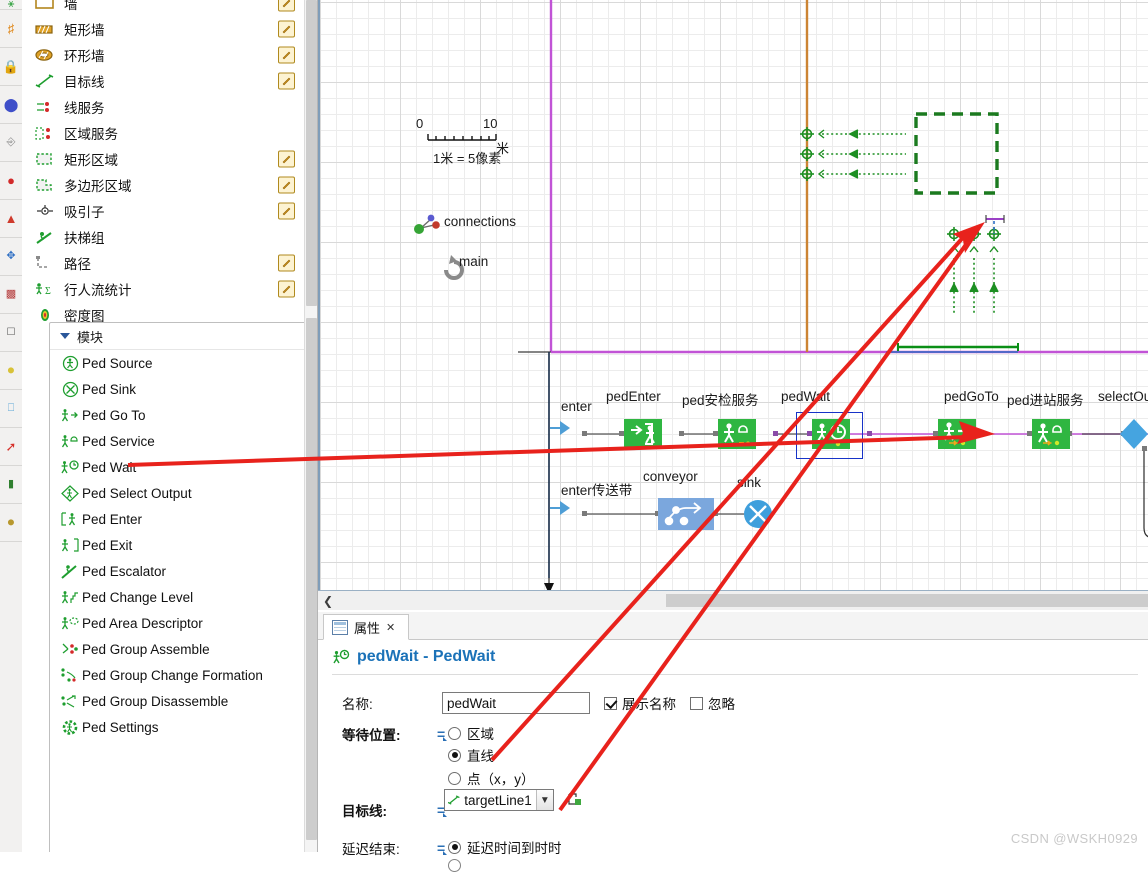 The image size is (1148, 872). Describe the element at coordinates (183, 675) in the screenshot. I see `module-item-ped-group-change-formation: Ped Group Change Formation` at that location.